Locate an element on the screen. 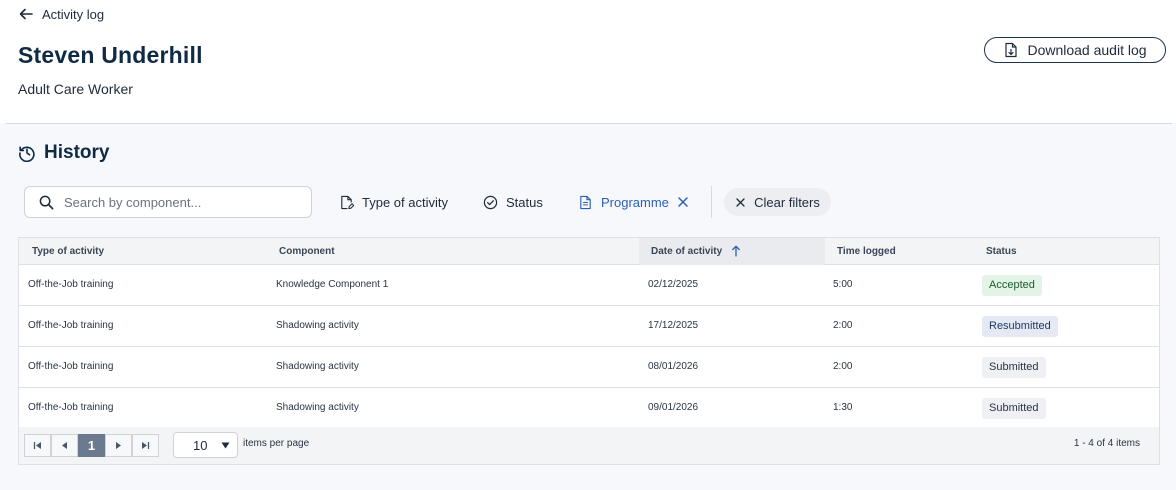 The height and width of the screenshot is (490, 1176). history-title: History is located at coordinates (77, 152).